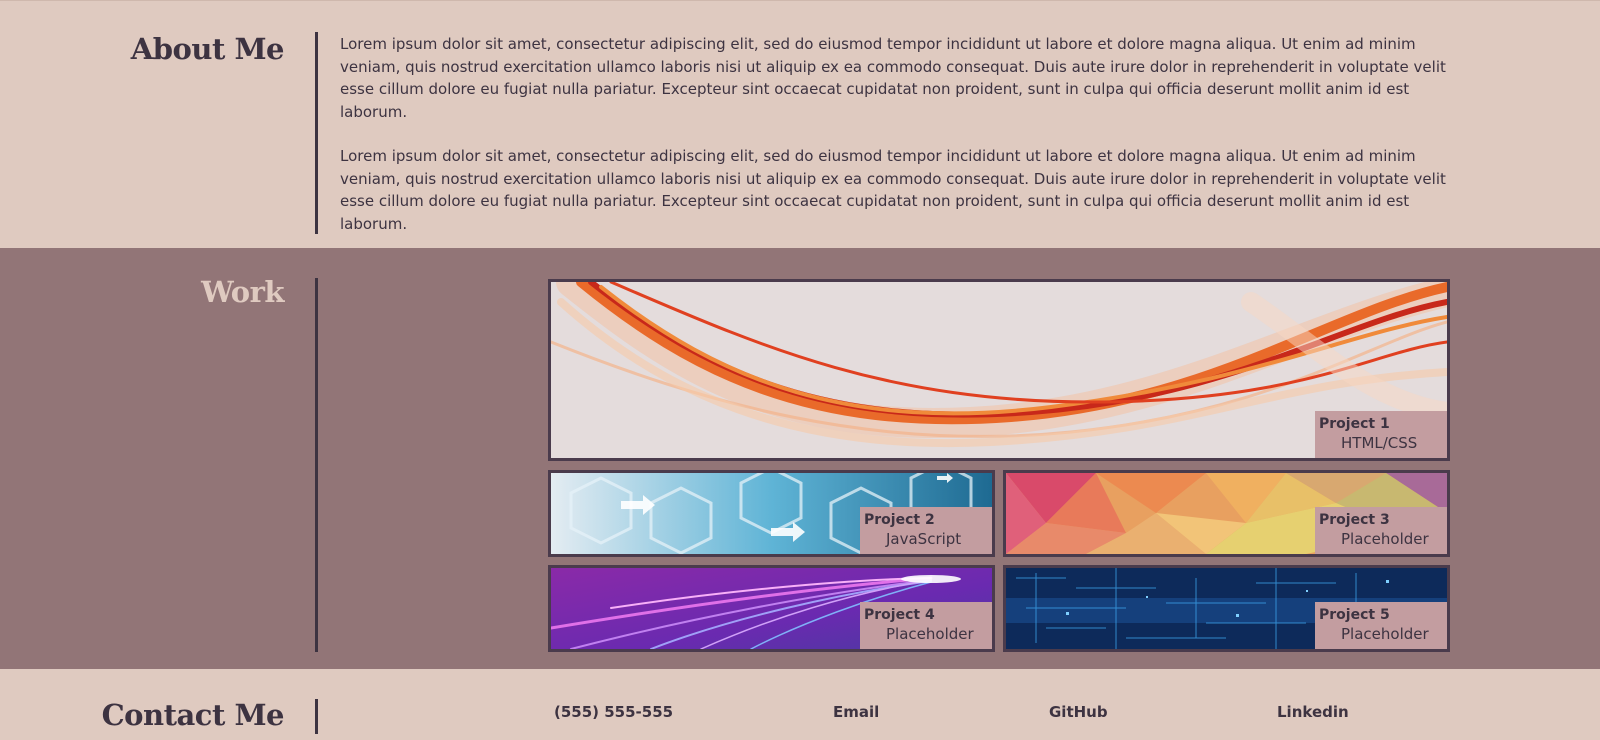 This screenshot has height=740, width=1600. Describe the element at coordinates (1313, 712) in the screenshot. I see `linkedin-link: Linkedin` at that location.